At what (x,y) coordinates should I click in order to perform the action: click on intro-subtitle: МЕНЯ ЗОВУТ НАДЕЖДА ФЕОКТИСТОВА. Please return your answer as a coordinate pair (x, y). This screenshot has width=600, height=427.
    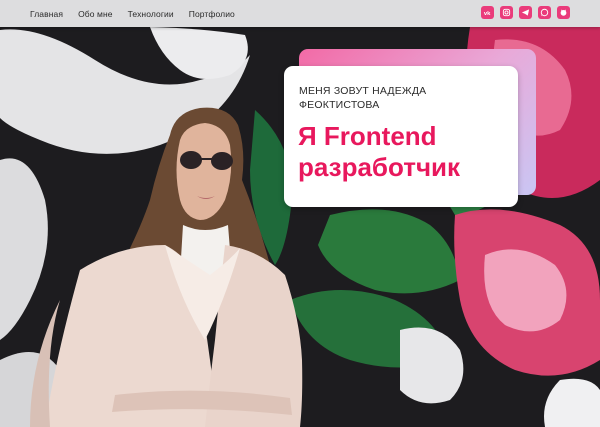
    Looking at the image, I should click on (363, 98).